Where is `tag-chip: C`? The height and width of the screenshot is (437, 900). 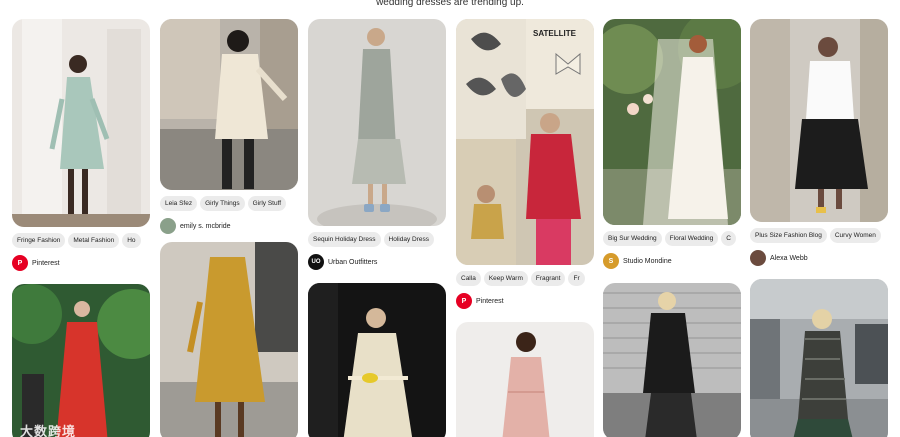
tag-chip: C is located at coordinates (728, 238).